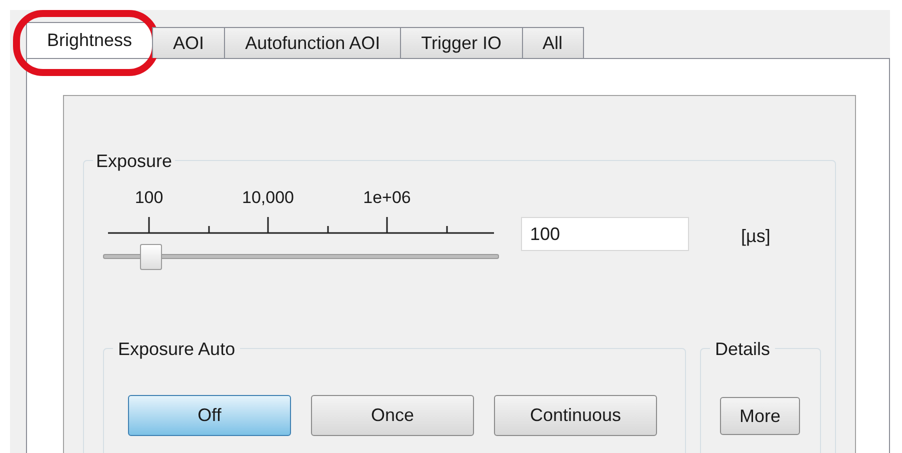 The height and width of the screenshot is (453, 902). Describe the element at coordinates (301, 257) in the screenshot. I see `slider-track` at that location.